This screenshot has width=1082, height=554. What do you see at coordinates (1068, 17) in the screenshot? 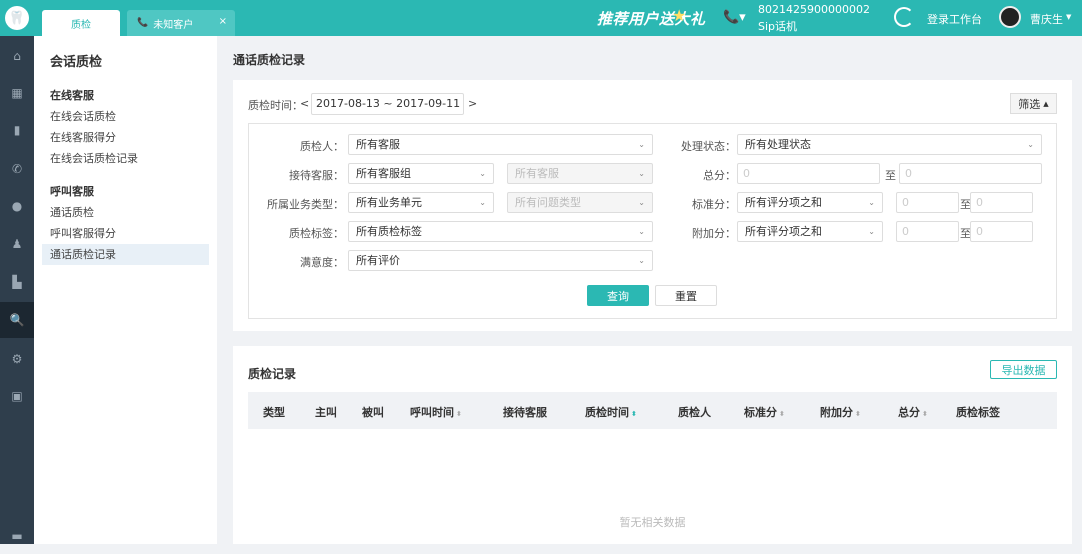
I see `chevron-down-icon: ▼` at bounding box center [1068, 17].